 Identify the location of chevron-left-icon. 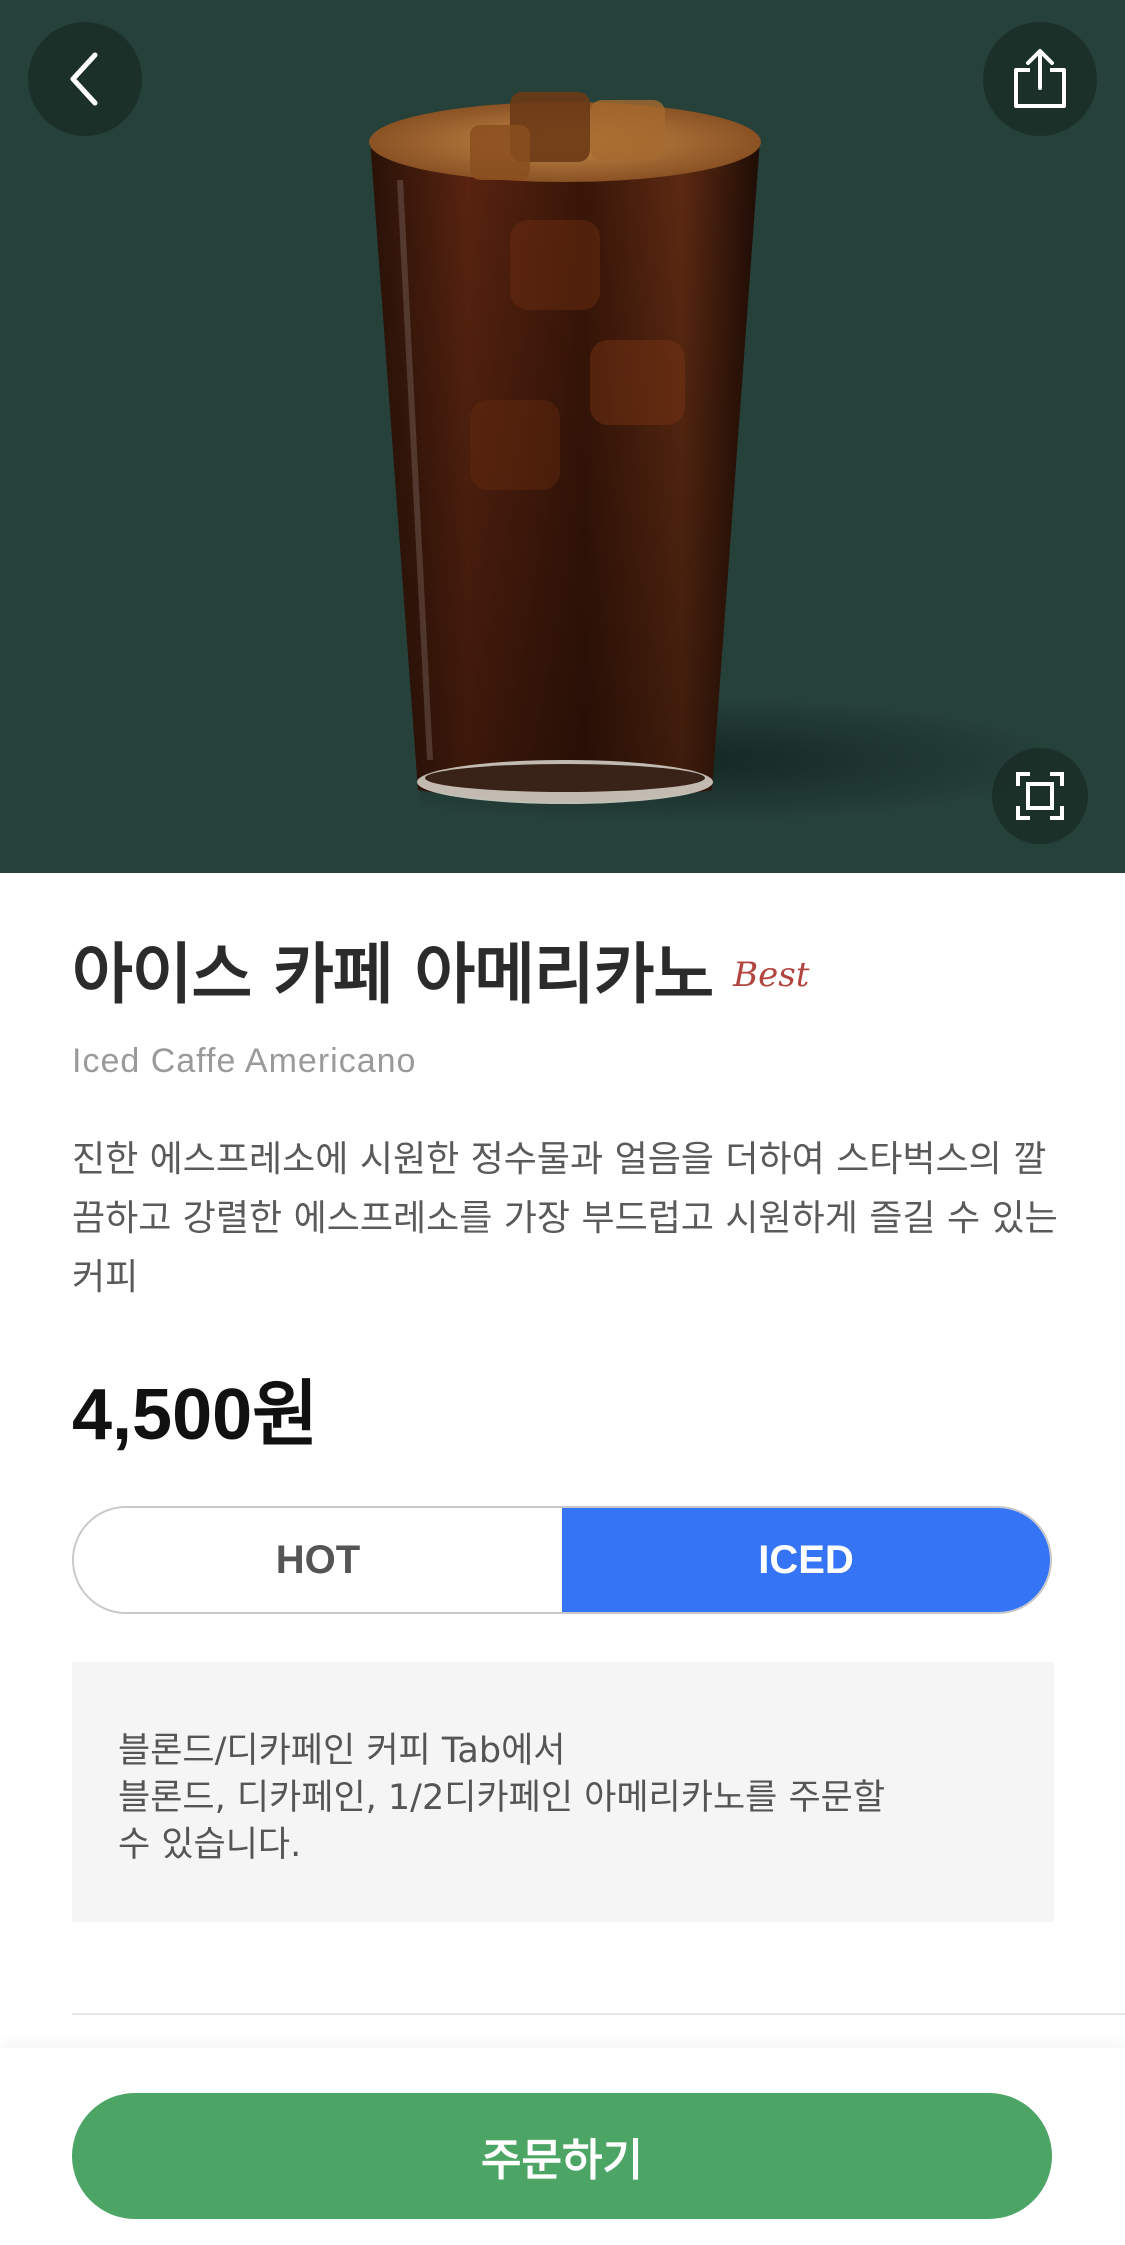
(84, 79).